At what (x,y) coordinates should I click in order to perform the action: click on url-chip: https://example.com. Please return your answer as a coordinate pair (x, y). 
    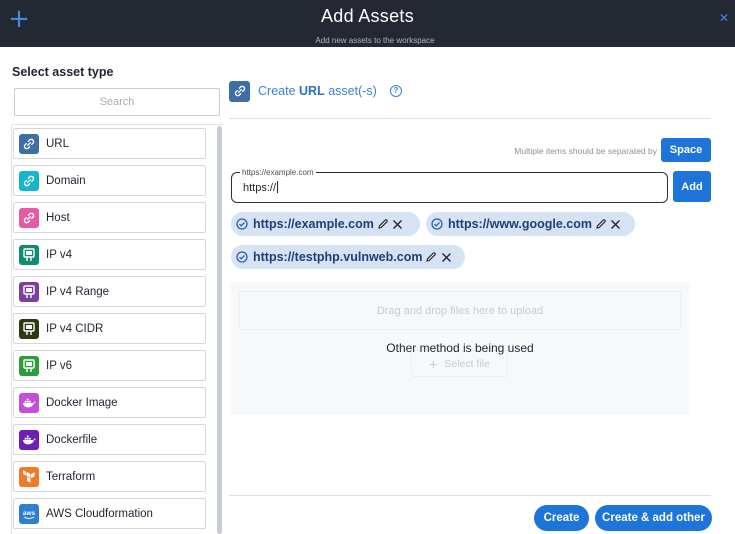
    Looking at the image, I should click on (325, 224).